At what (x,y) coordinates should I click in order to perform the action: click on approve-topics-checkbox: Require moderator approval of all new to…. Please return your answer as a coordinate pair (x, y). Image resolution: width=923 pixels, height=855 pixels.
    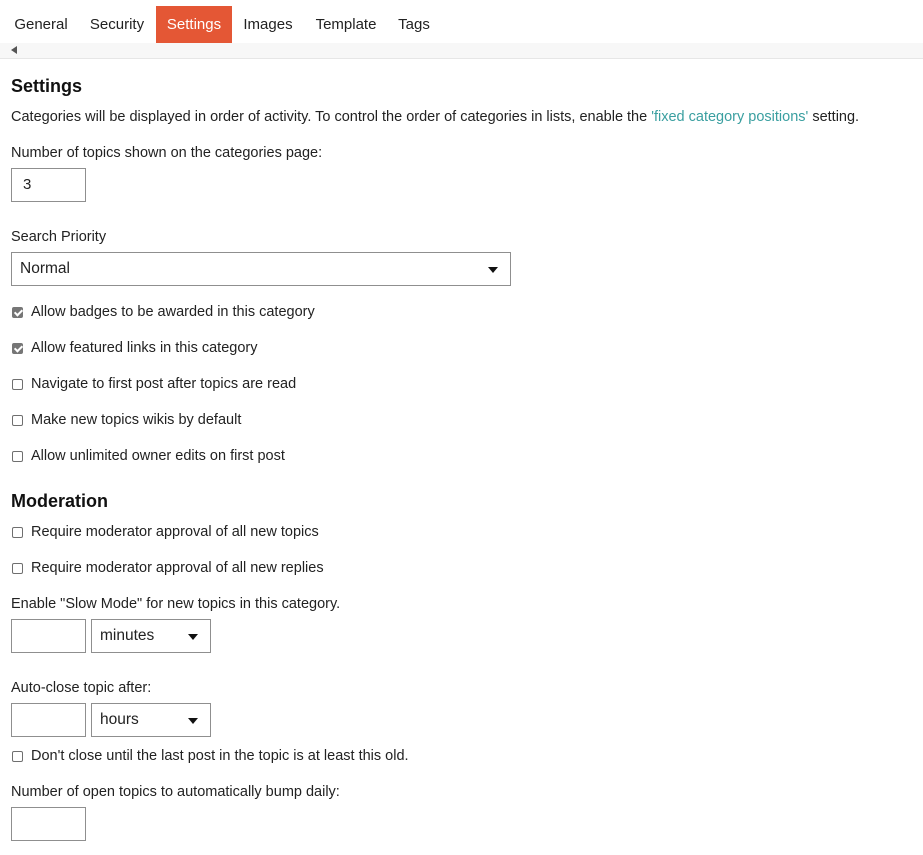
    Looking at the image, I should click on (165, 532).